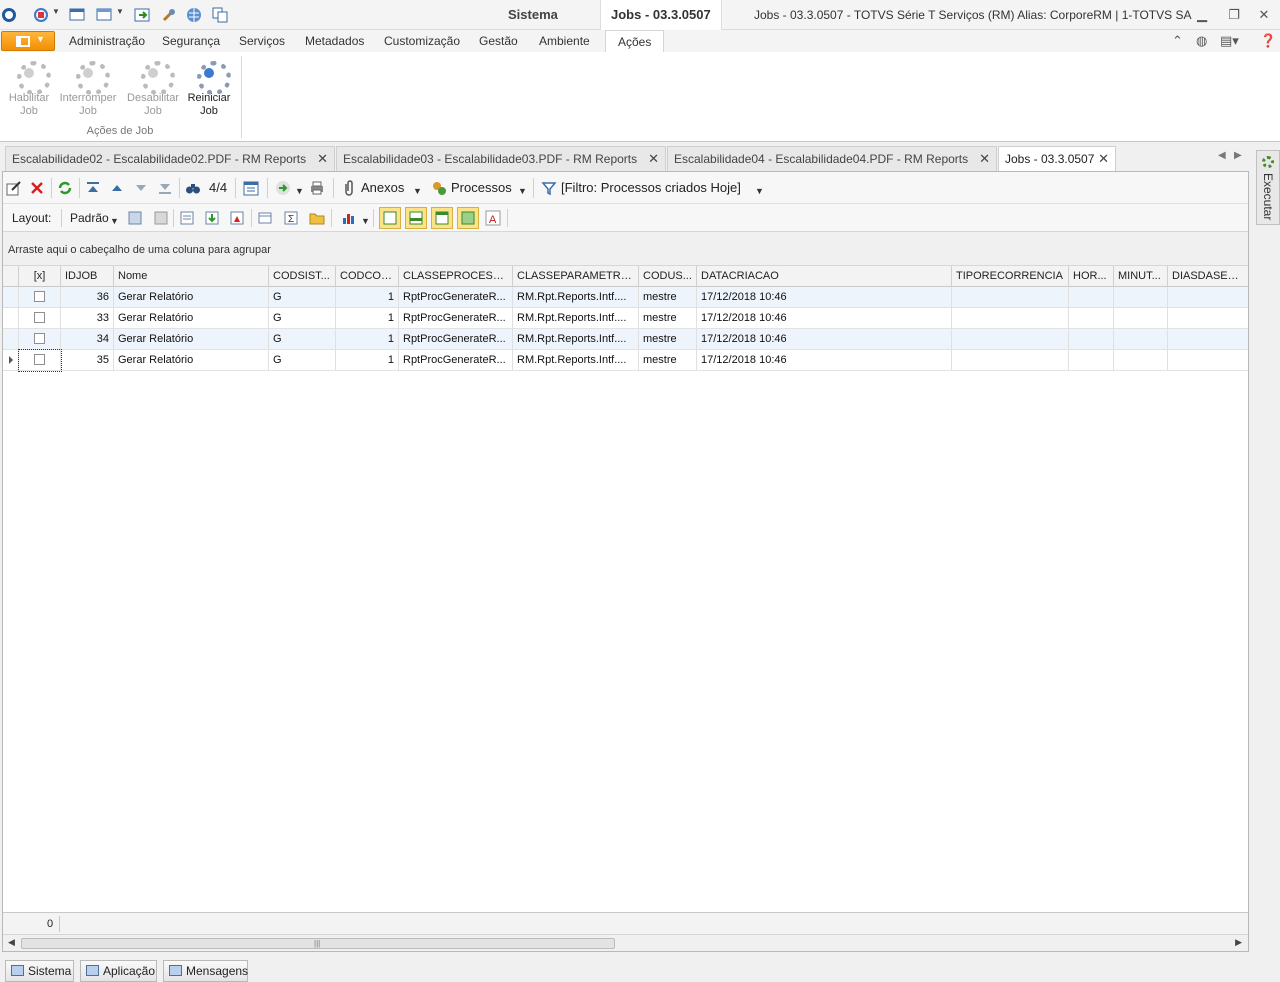 This screenshot has width=1280, height=982. I want to click on column-header-nome: Nome, so click(191, 276).